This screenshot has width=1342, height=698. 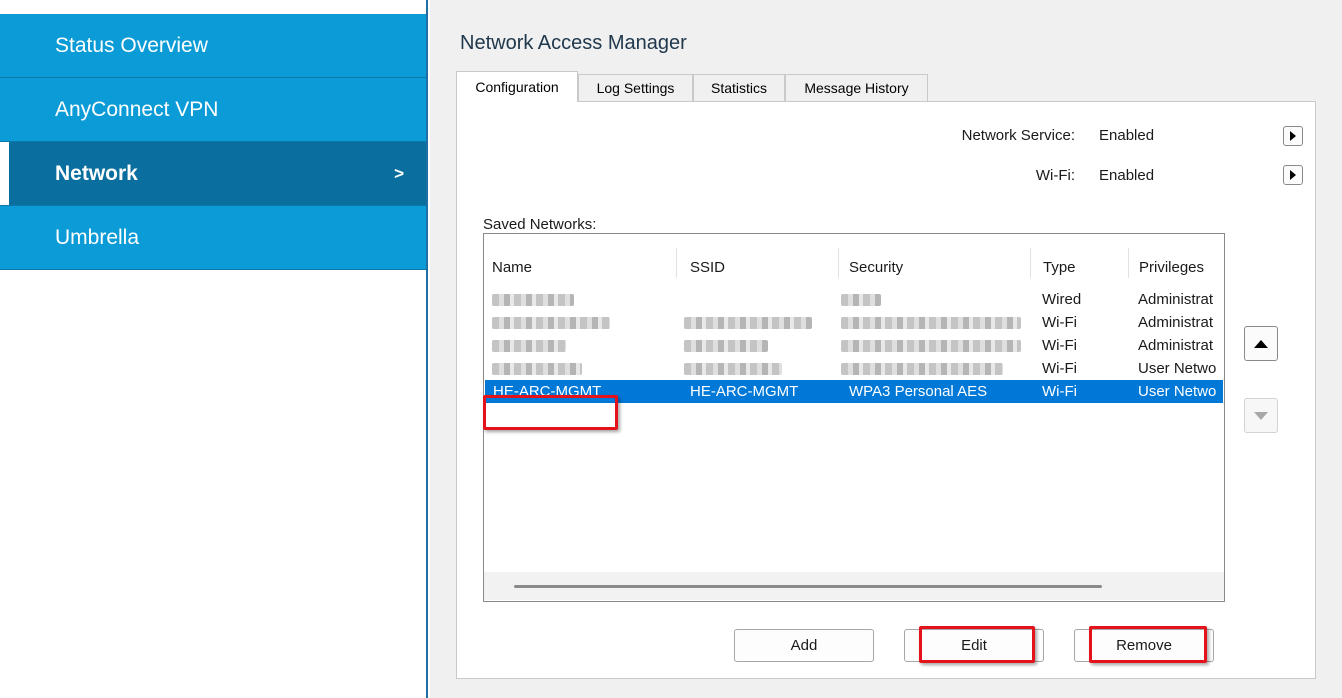 I want to click on column-header-privileges: Privileges, so click(x=1171, y=267).